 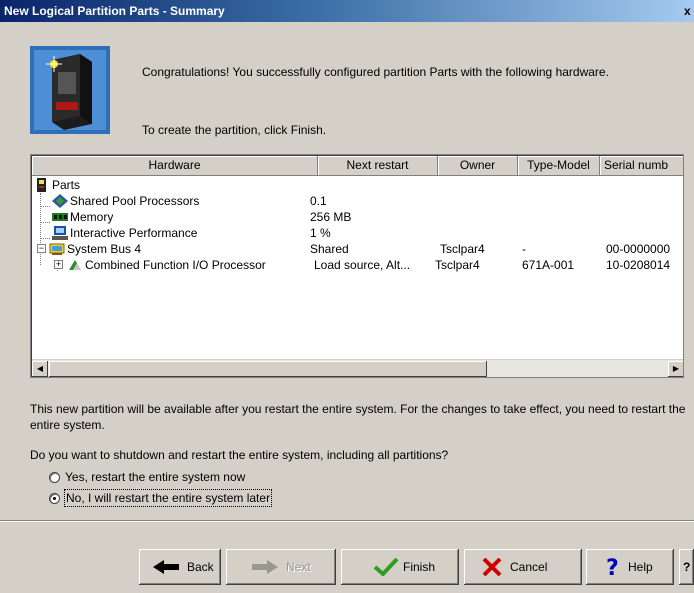 What do you see at coordinates (318, 201) in the screenshot?
I see `row-next-restart: 0.1` at bounding box center [318, 201].